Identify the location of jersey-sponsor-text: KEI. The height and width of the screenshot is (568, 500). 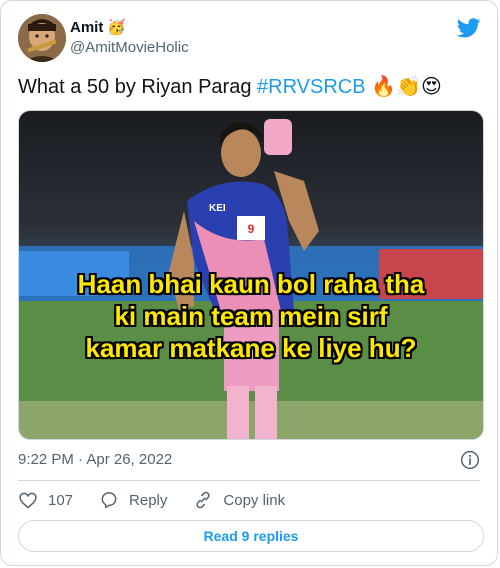
(217, 208).